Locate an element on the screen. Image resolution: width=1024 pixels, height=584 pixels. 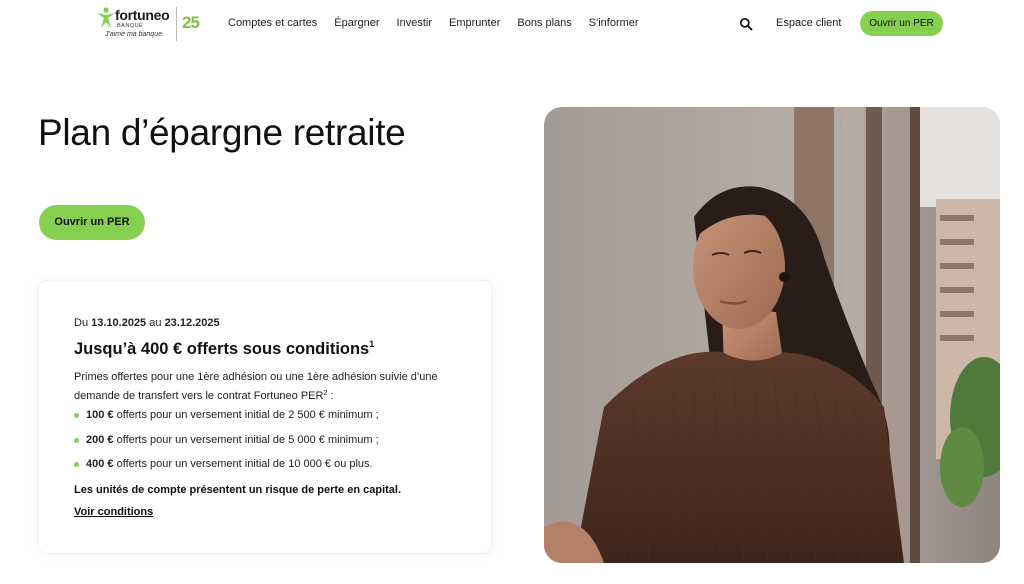
nav-item-emprunter: Emprunter is located at coordinates (474, 23).